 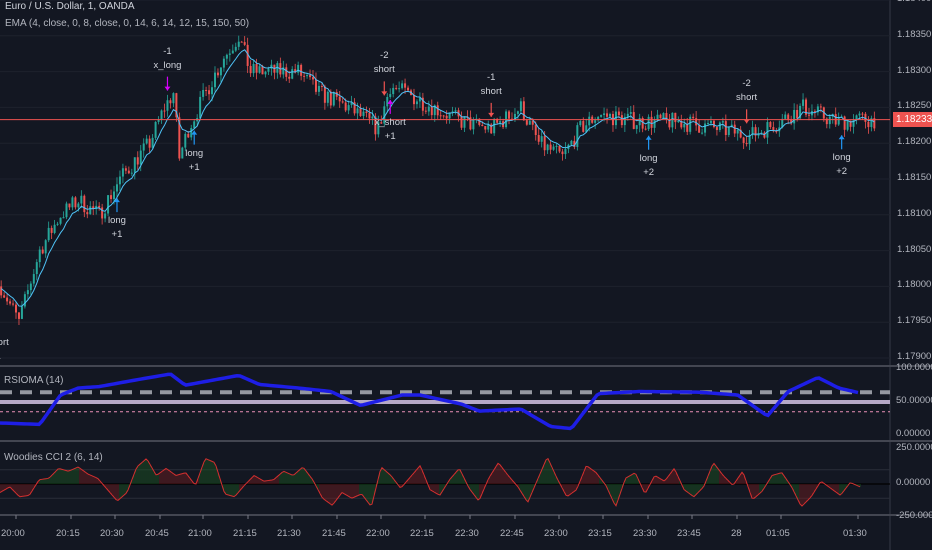 What do you see at coordinates (194, 153) in the screenshot?
I see `signal-top-text: long` at bounding box center [194, 153].